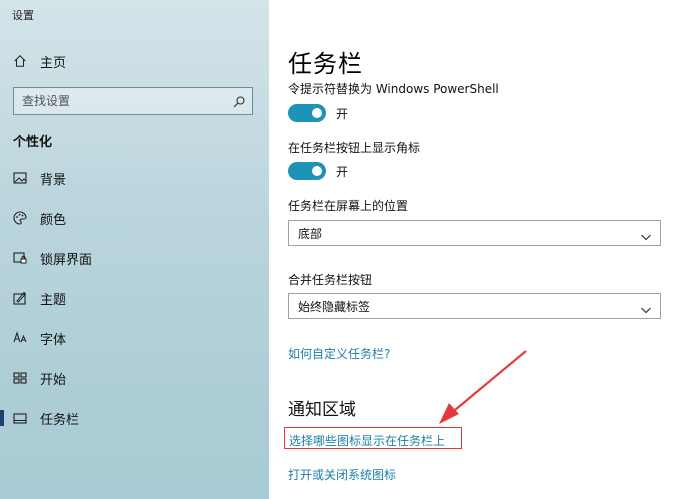  What do you see at coordinates (239, 101) in the screenshot?
I see `search-icon` at bounding box center [239, 101].